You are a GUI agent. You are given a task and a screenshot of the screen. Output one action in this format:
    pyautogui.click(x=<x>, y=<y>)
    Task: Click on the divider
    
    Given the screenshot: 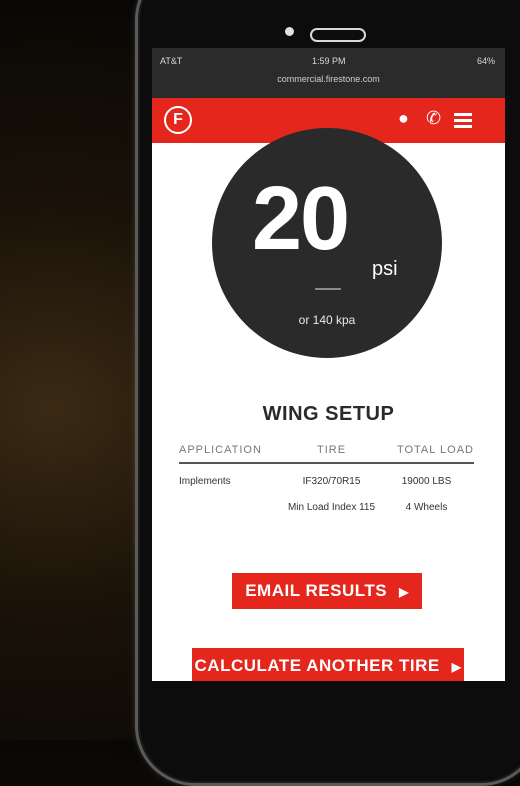 What is the action you would take?
    pyautogui.click(x=328, y=289)
    